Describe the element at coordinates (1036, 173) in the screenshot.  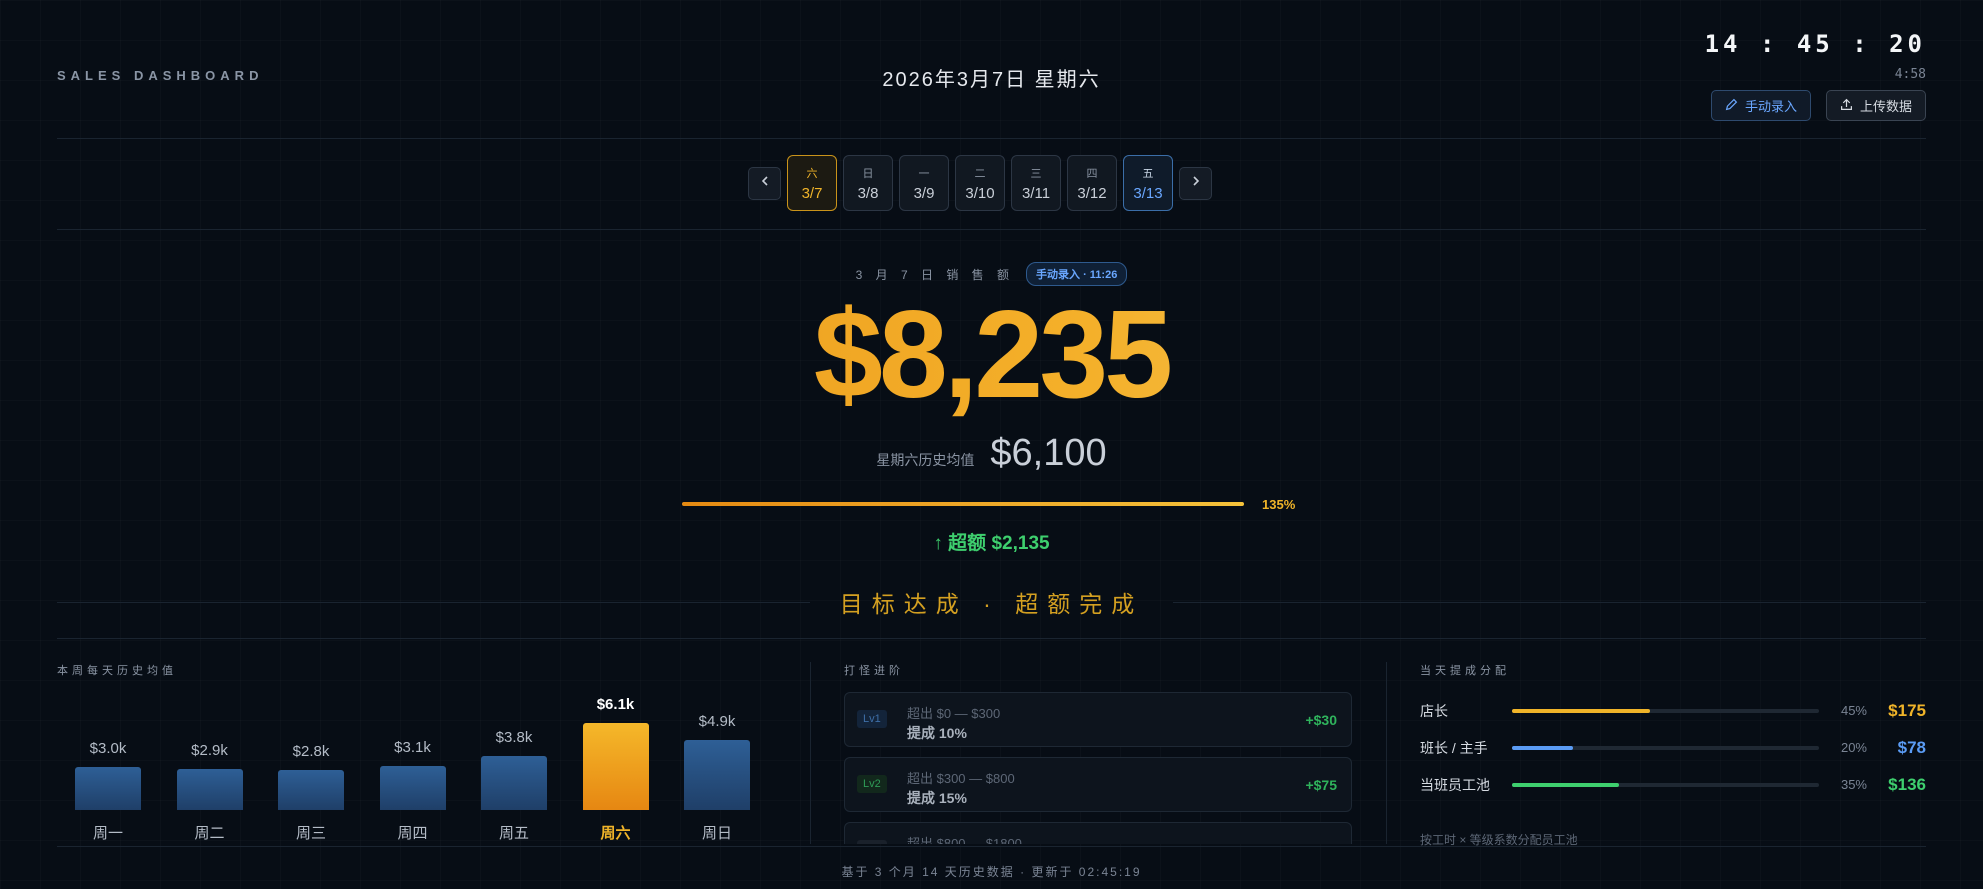
I see `day-weekday: 三` at that location.